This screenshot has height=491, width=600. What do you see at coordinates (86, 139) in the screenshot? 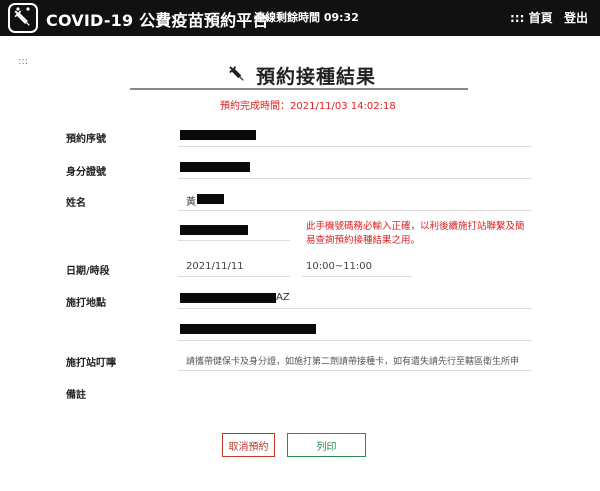
I see `booking-no-label: 預約序號` at bounding box center [86, 139].